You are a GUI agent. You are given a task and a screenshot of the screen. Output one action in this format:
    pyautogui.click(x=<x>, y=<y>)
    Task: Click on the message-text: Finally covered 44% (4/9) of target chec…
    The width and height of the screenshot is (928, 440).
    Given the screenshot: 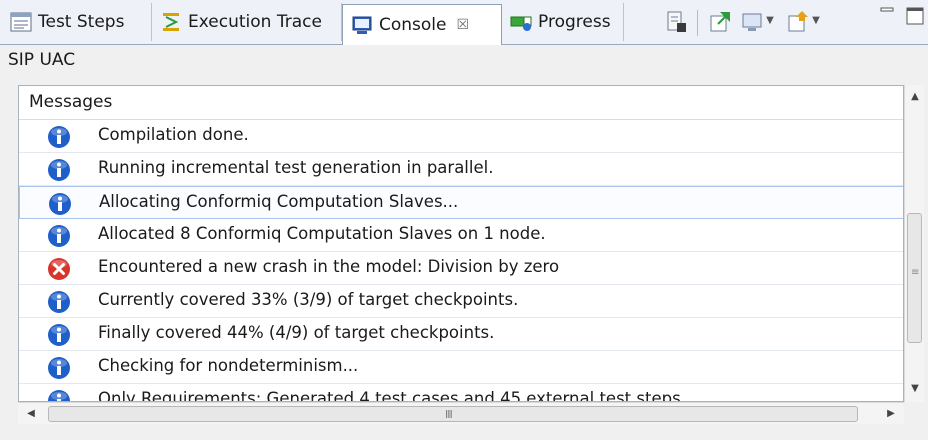 What is the action you would take?
    pyautogui.click(x=296, y=332)
    